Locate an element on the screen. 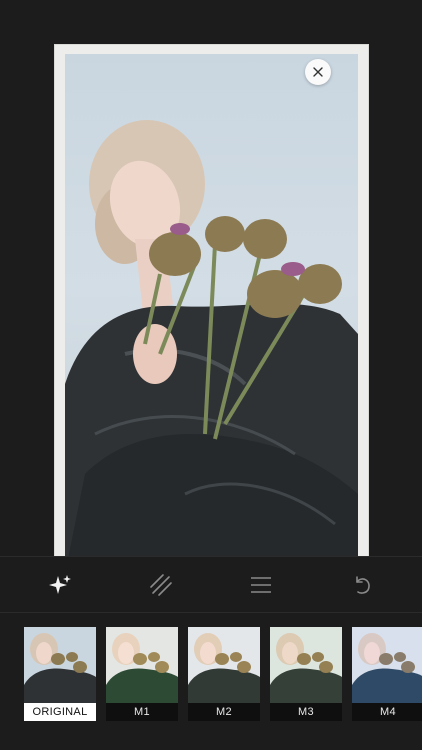  close-button is located at coordinates (318, 72).